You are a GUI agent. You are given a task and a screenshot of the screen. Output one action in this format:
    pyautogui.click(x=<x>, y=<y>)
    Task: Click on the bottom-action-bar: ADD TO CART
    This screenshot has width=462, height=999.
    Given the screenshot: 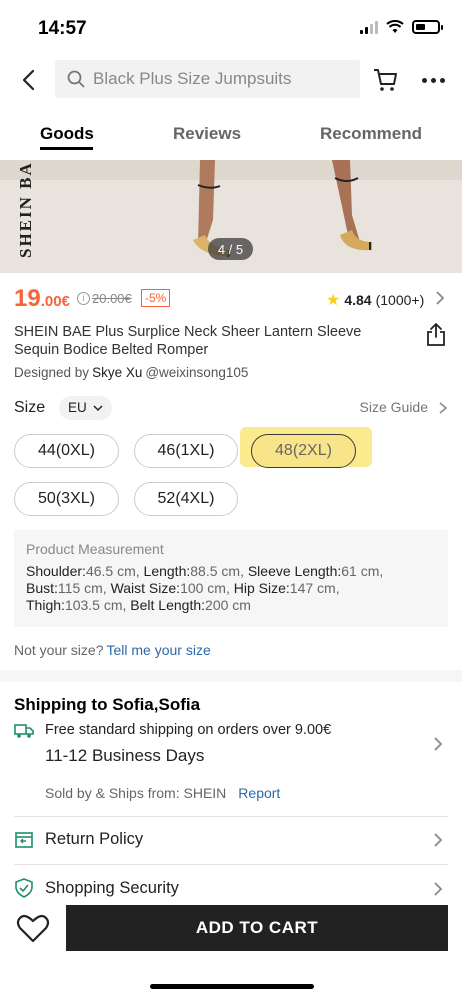 What is the action you would take?
    pyautogui.click(x=231, y=949)
    